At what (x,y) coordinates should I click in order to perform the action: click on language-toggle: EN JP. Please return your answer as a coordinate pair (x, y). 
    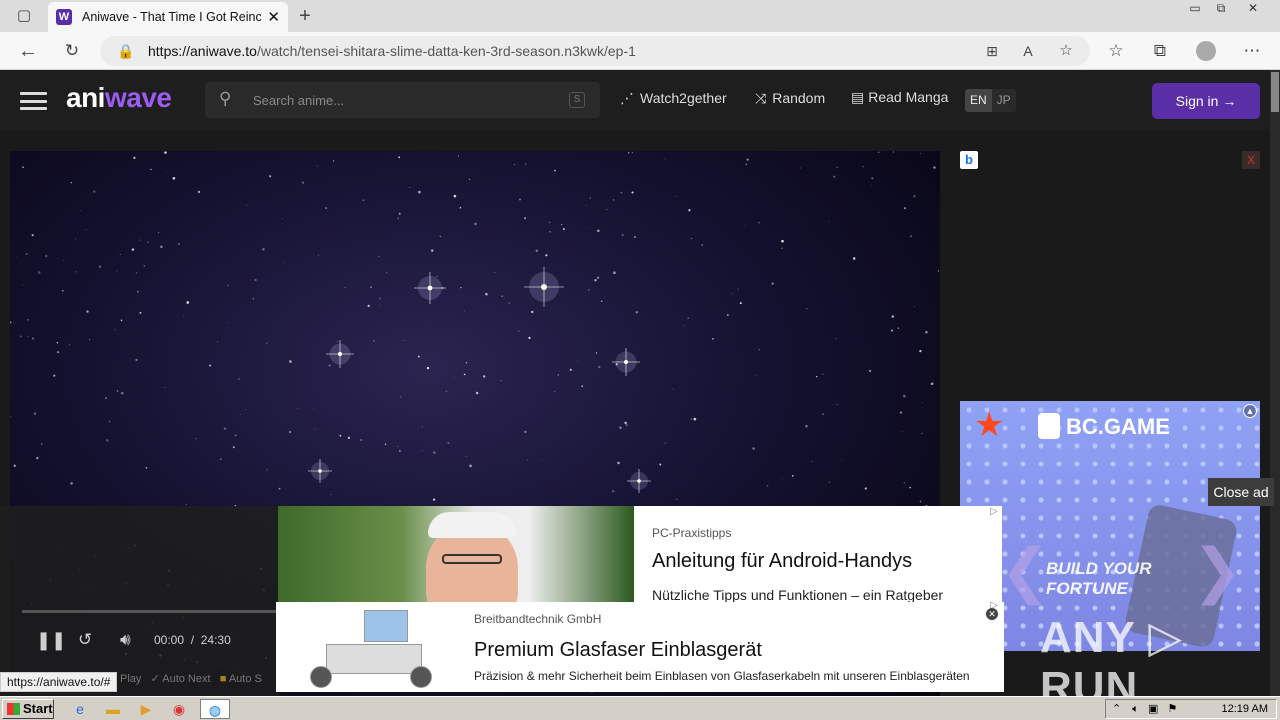
    Looking at the image, I should click on (990, 100).